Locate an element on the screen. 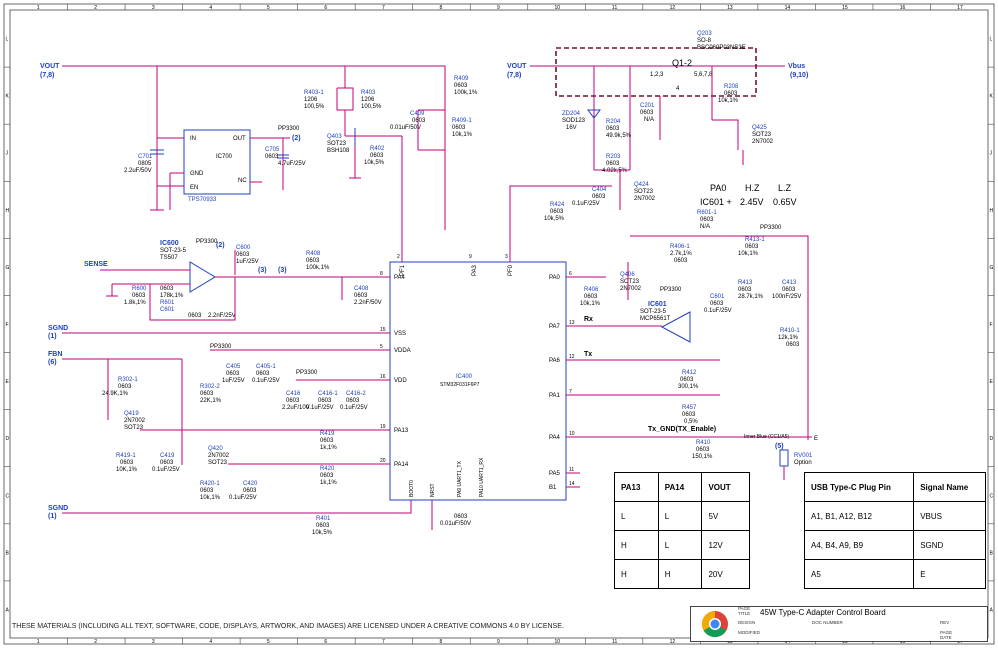 The height and width of the screenshot is (653, 998). ic400-ref: IC400 is located at coordinates (464, 377).